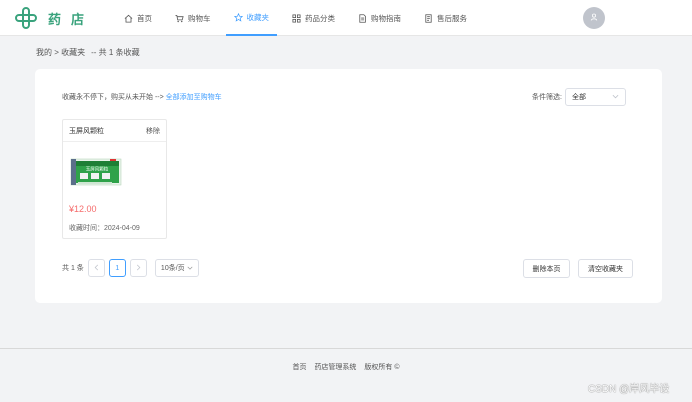 The height and width of the screenshot is (402, 692). Describe the element at coordinates (615, 97) in the screenshot. I see `chevron-down-icon` at that location.